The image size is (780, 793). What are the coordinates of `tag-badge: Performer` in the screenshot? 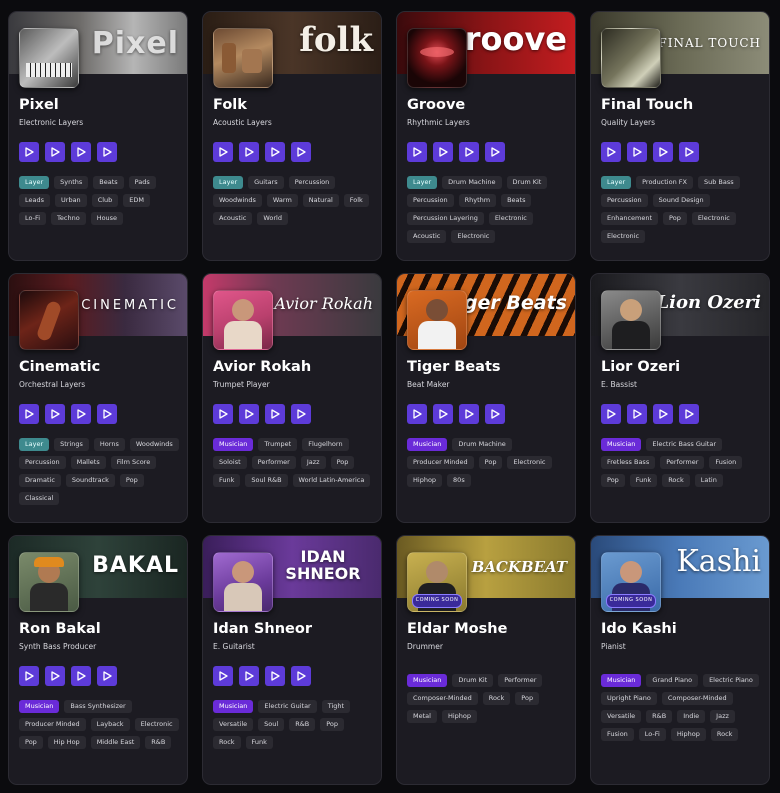 It's located at (682, 462).